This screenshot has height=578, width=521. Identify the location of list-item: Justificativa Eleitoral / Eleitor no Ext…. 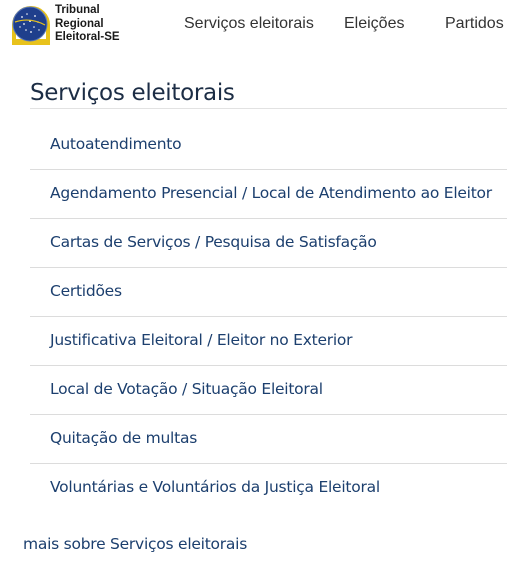
(268, 341).